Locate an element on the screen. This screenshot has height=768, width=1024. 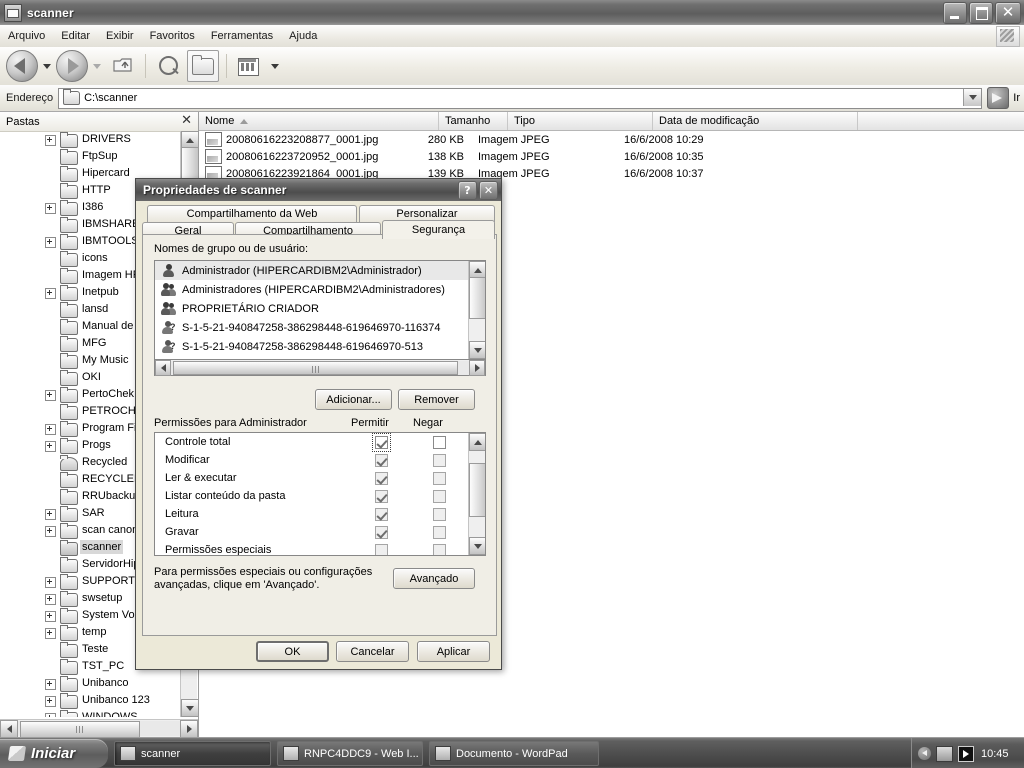
help-button: ? is located at coordinates (467, 190).